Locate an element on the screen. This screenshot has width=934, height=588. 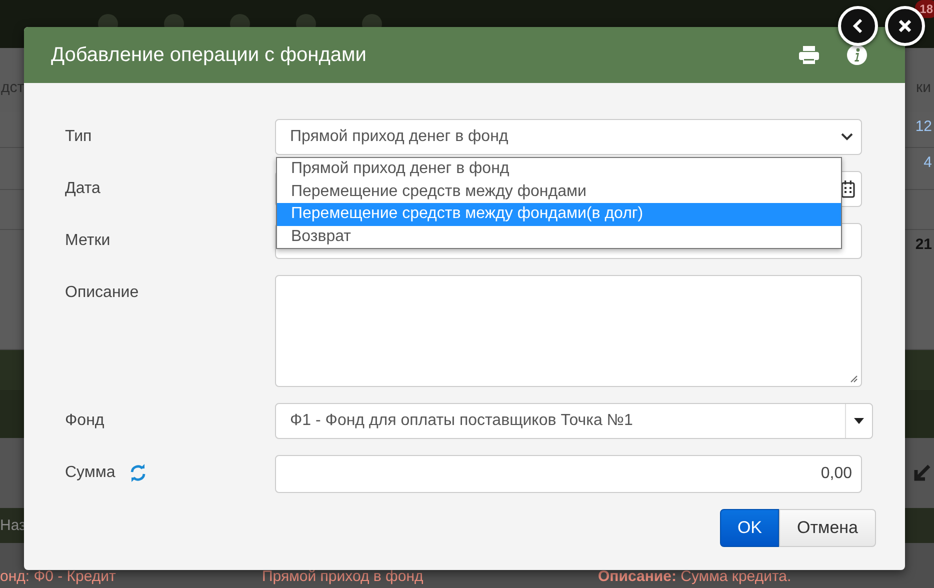
field-label: Дата is located at coordinates (82, 189).